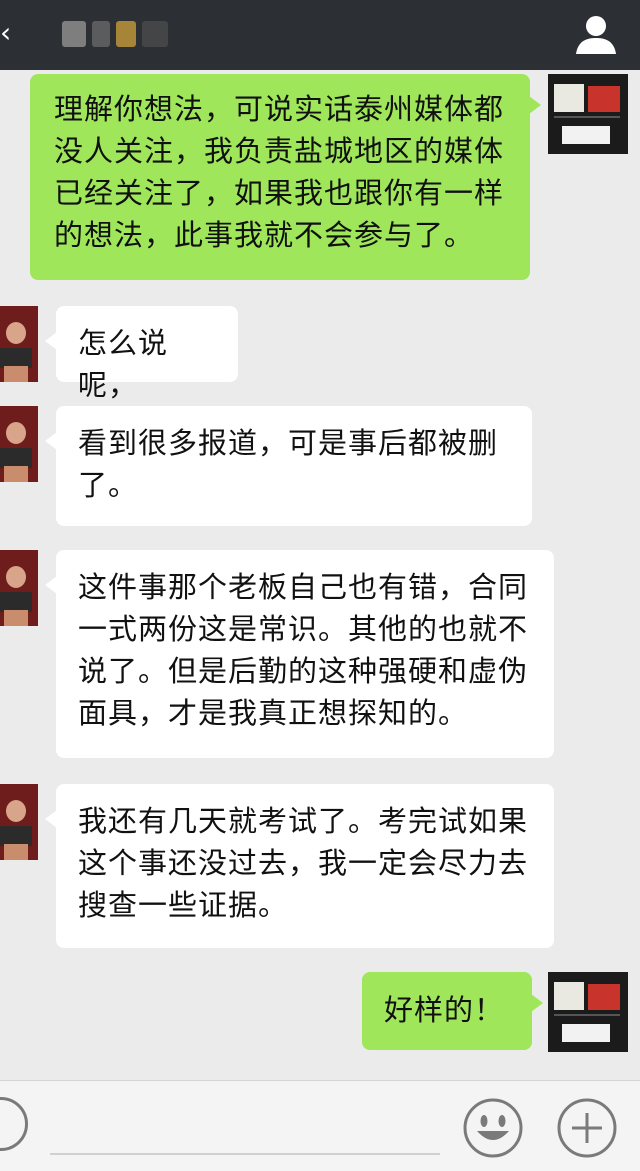 Image resolution: width=640 pixels, height=1171 pixels. I want to click on message-text: 看到很多报道，可是事后都被删了。, so click(288, 464).